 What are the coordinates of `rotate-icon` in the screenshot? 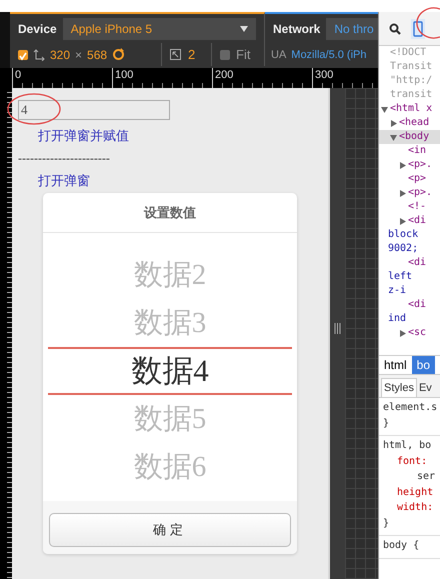 It's located at (119, 54).